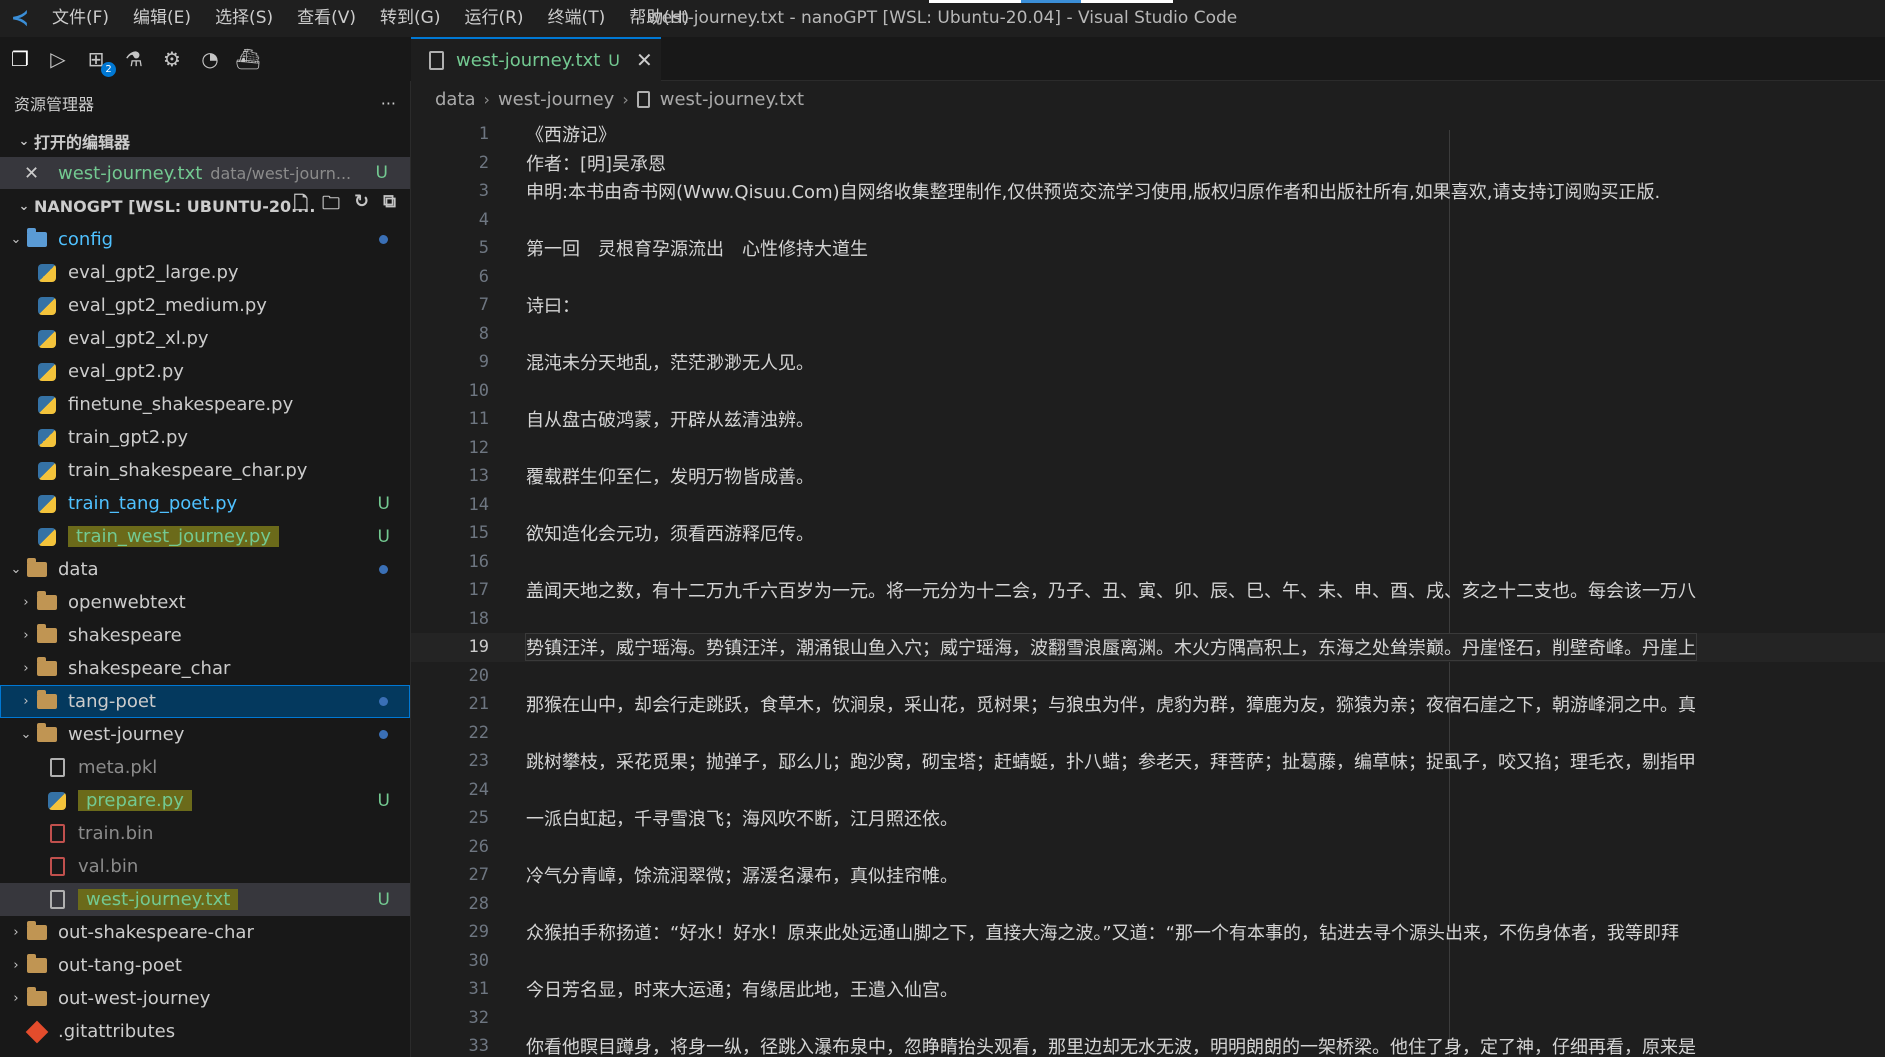 The image size is (1885, 1057). Describe the element at coordinates (659, 18) in the screenshot. I see `menu-item: 帮助(H)` at that location.